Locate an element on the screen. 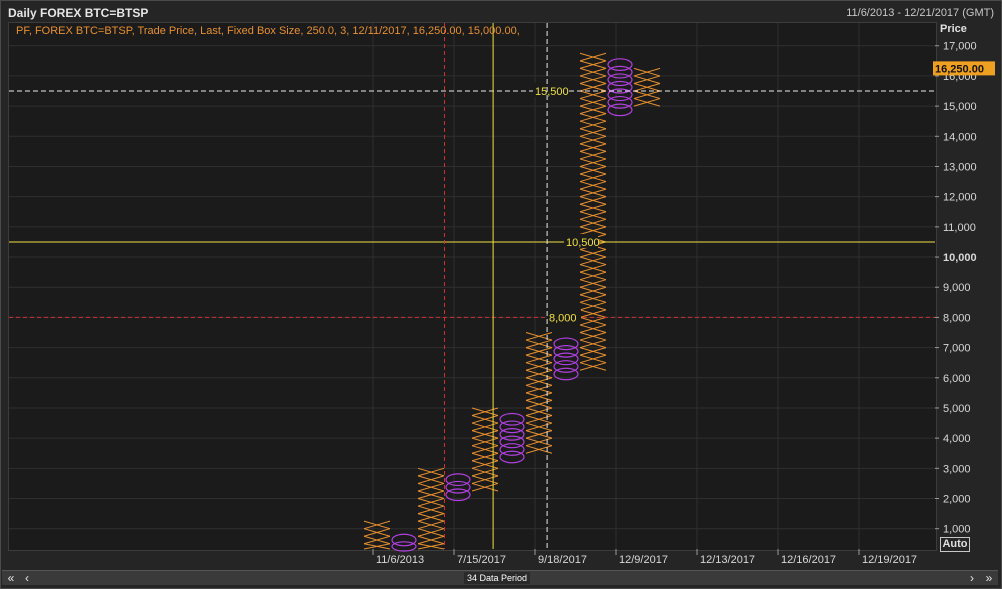 The height and width of the screenshot is (589, 1002). period-label: 34 Data Period is located at coordinates (497, 578).